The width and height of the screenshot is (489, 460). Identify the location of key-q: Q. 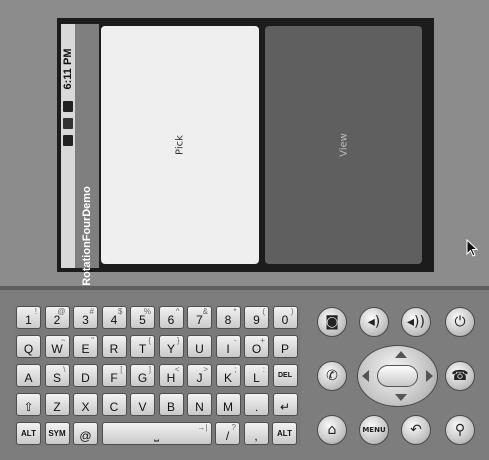
(28, 346).